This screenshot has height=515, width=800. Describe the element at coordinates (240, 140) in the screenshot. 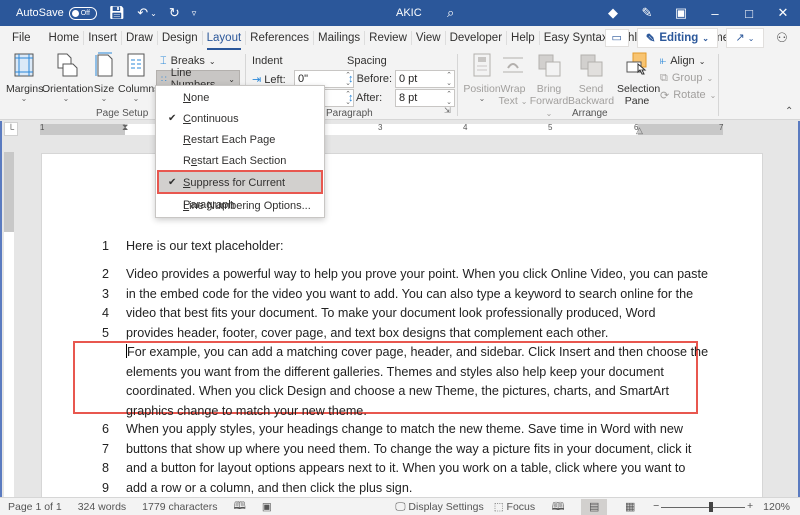

I see `menu-item-restart-each-page: Restart Each Page` at that location.